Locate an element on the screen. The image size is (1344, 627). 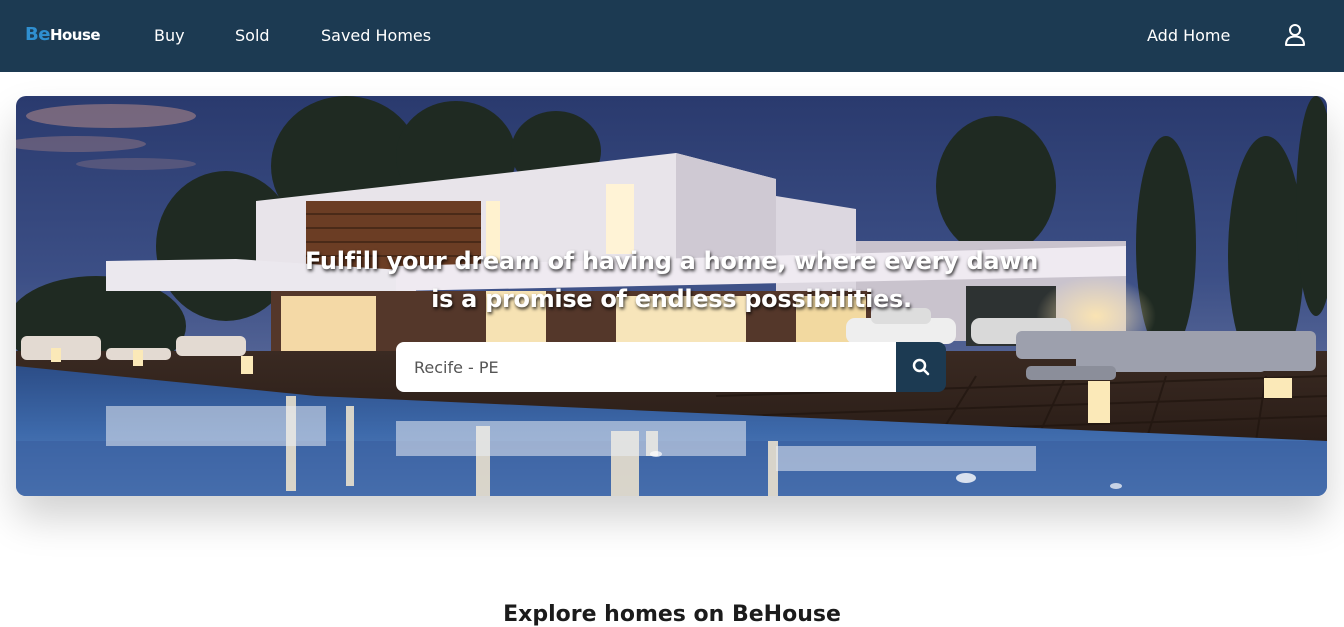
section-heading: Explore homes on BeHouse is located at coordinates (672, 614).